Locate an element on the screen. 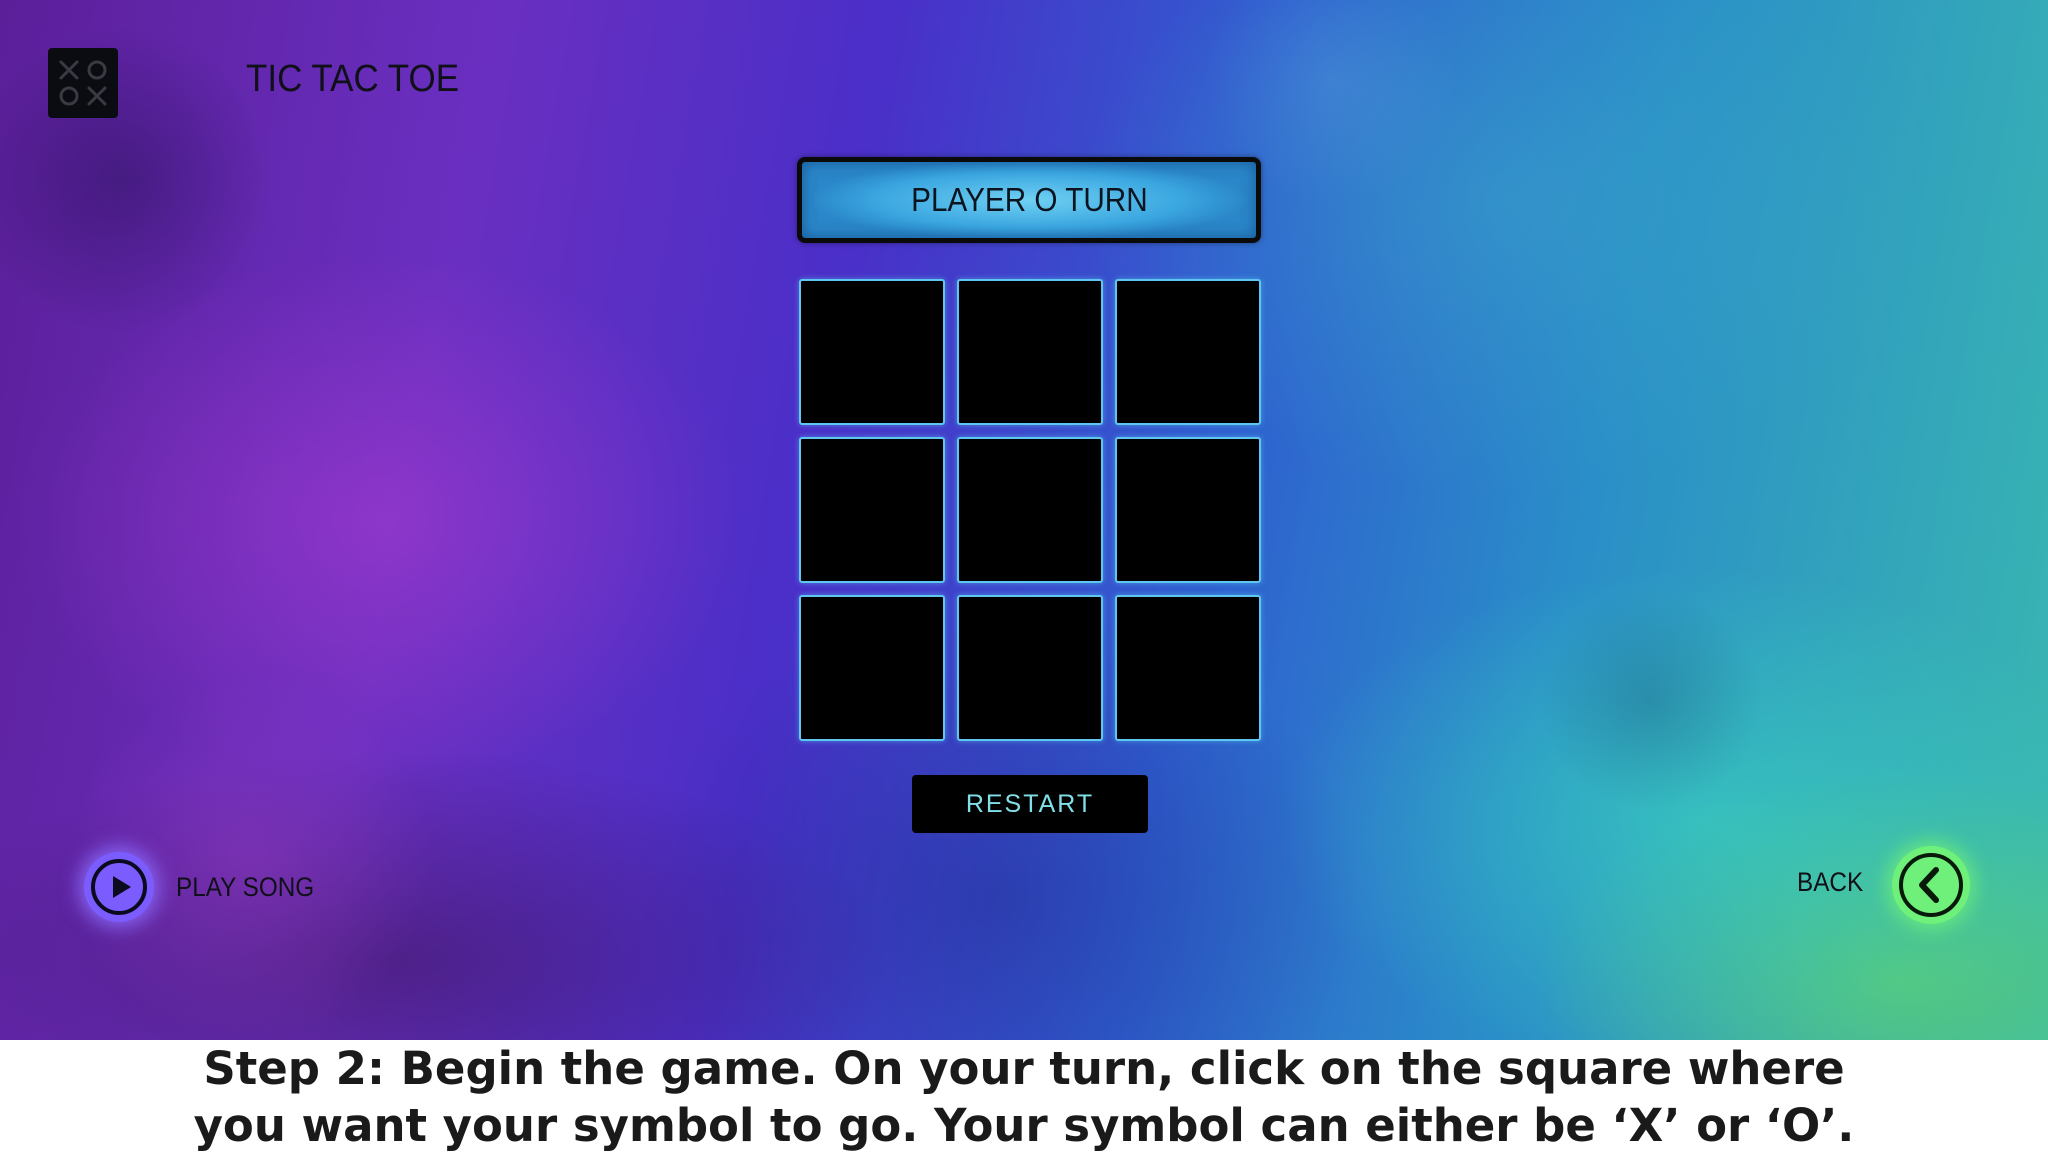  restart-label: RESTART is located at coordinates (1030, 803).